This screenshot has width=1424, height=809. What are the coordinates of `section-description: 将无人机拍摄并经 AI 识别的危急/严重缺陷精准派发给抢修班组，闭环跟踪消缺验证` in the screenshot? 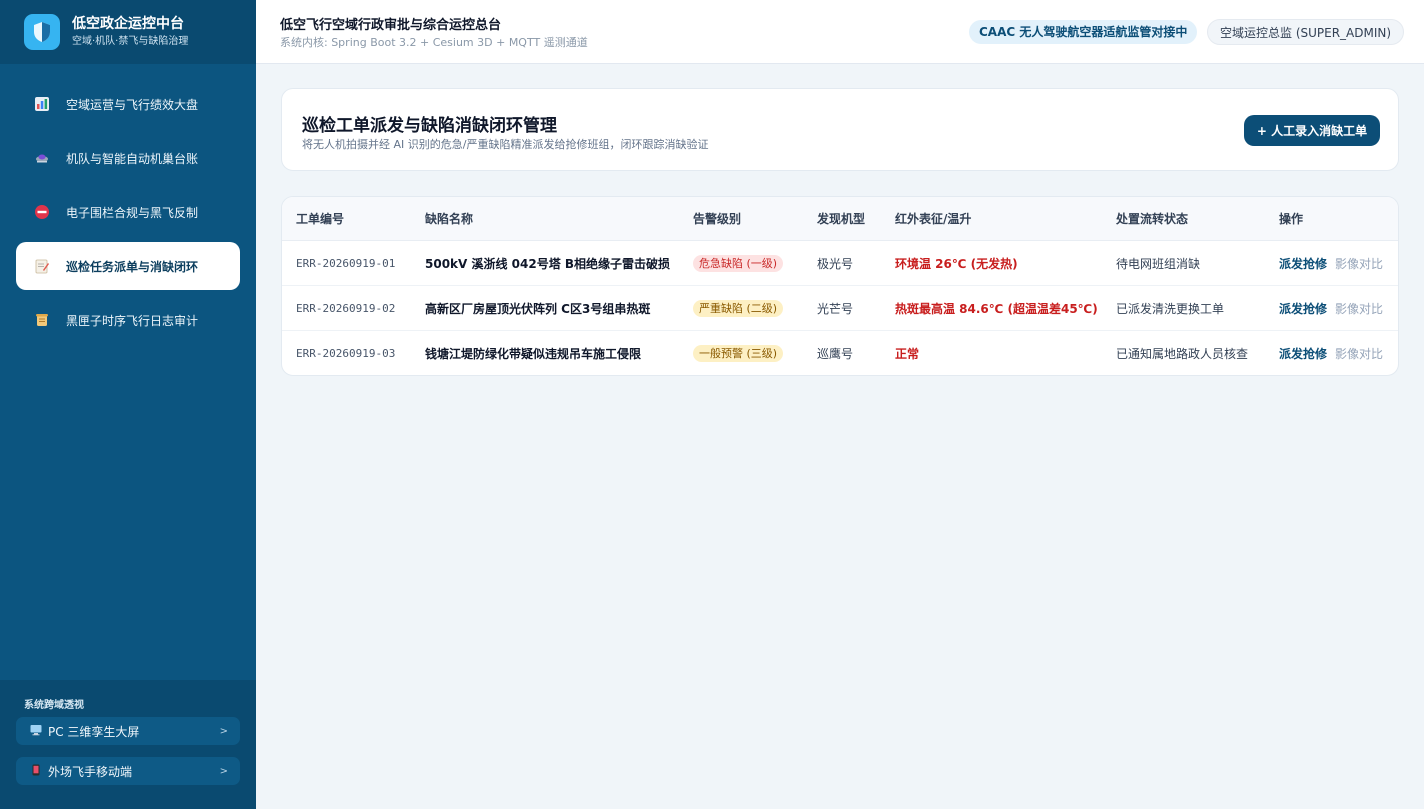 It's located at (505, 144).